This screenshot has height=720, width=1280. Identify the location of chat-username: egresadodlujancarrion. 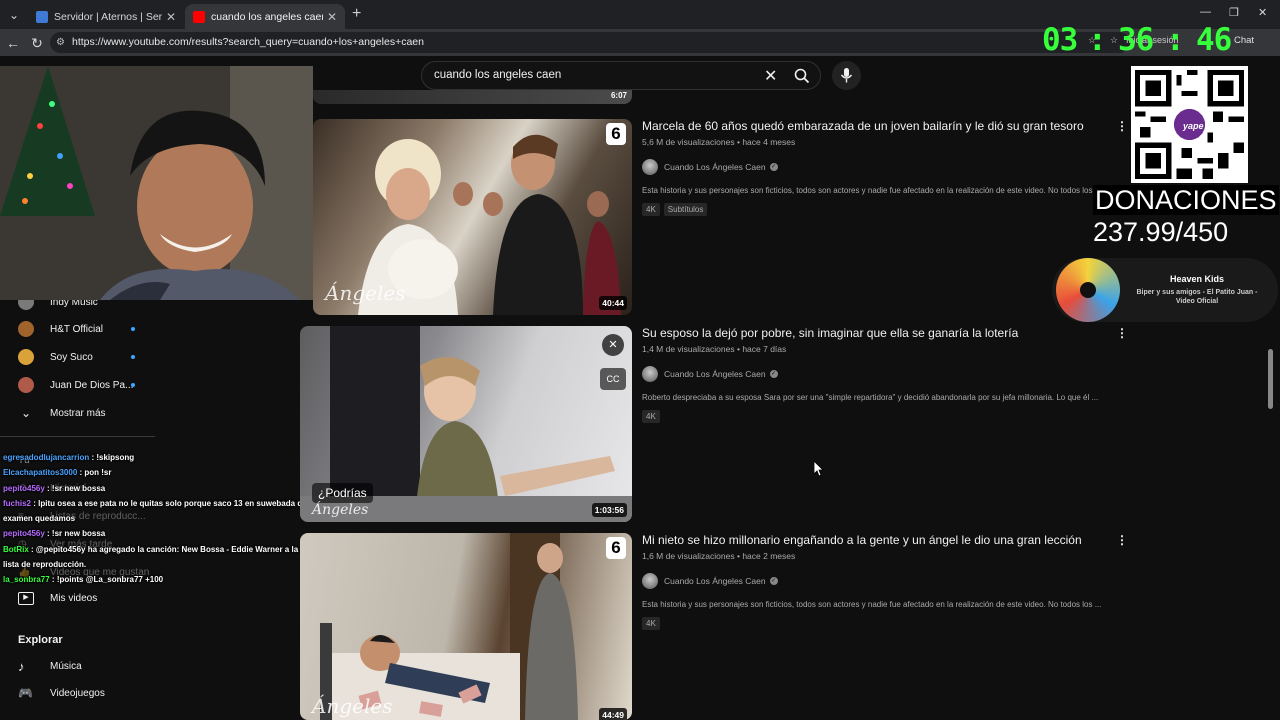
(46, 457).